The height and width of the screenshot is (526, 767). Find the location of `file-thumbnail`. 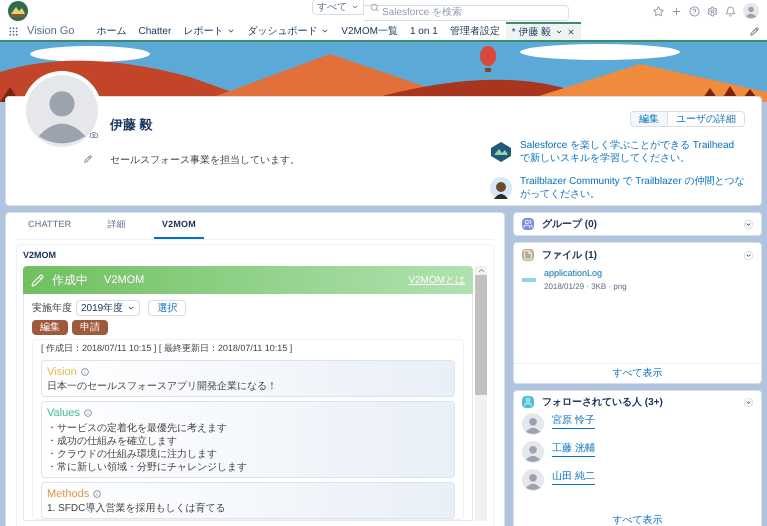

file-thumbnail is located at coordinates (529, 280).